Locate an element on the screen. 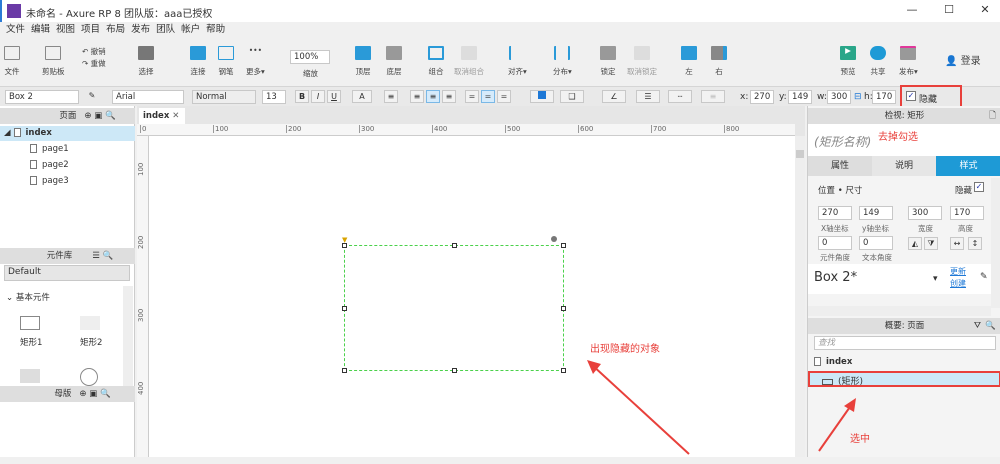 This screenshot has height=464, width=1000. tab-style: 样式 is located at coordinates (968, 166).